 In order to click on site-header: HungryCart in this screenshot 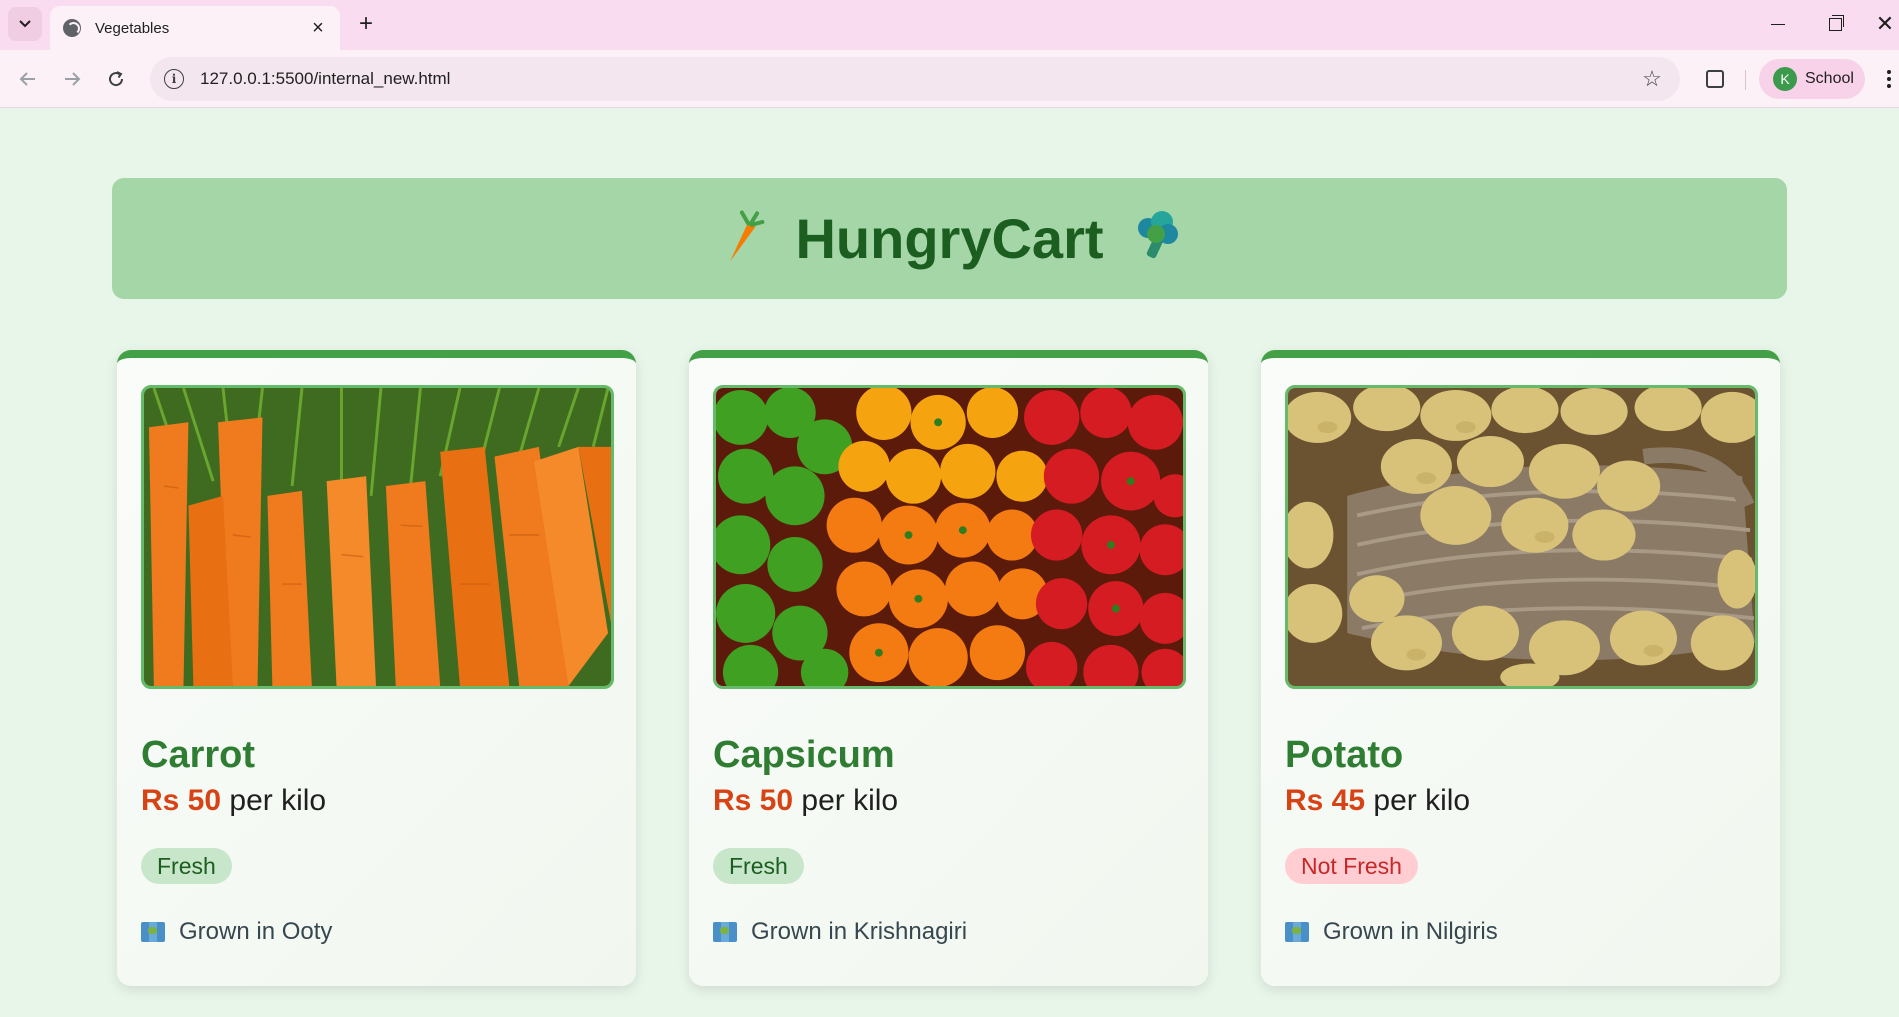, I will do `click(949, 238)`.